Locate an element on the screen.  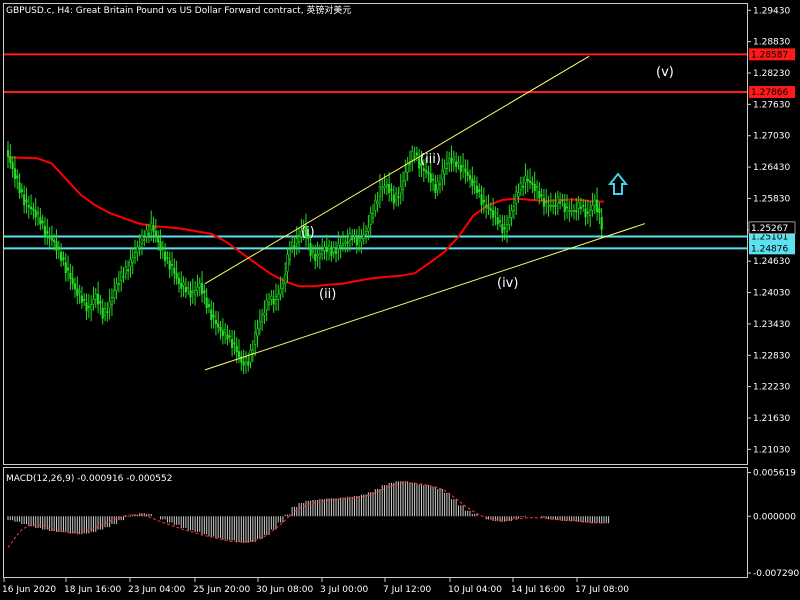
time-axis-label: 16 Jun 2020 is located at coordinates (29, 590).